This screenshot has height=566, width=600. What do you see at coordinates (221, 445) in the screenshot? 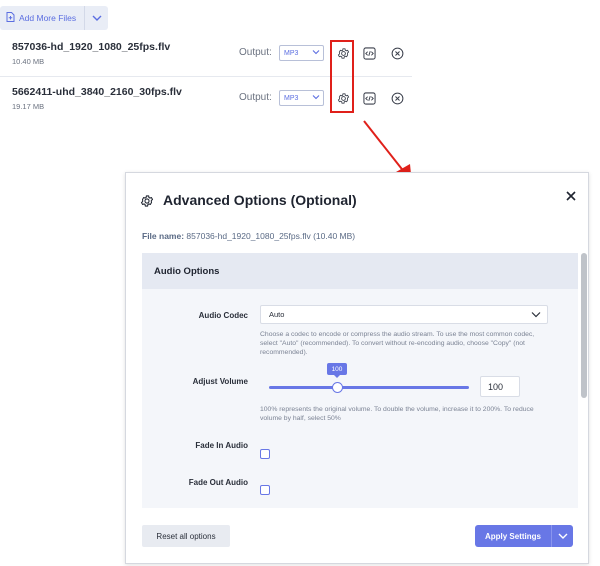
I see `fade-in-label: Fade In Audio` at bounding box center [221, 445].